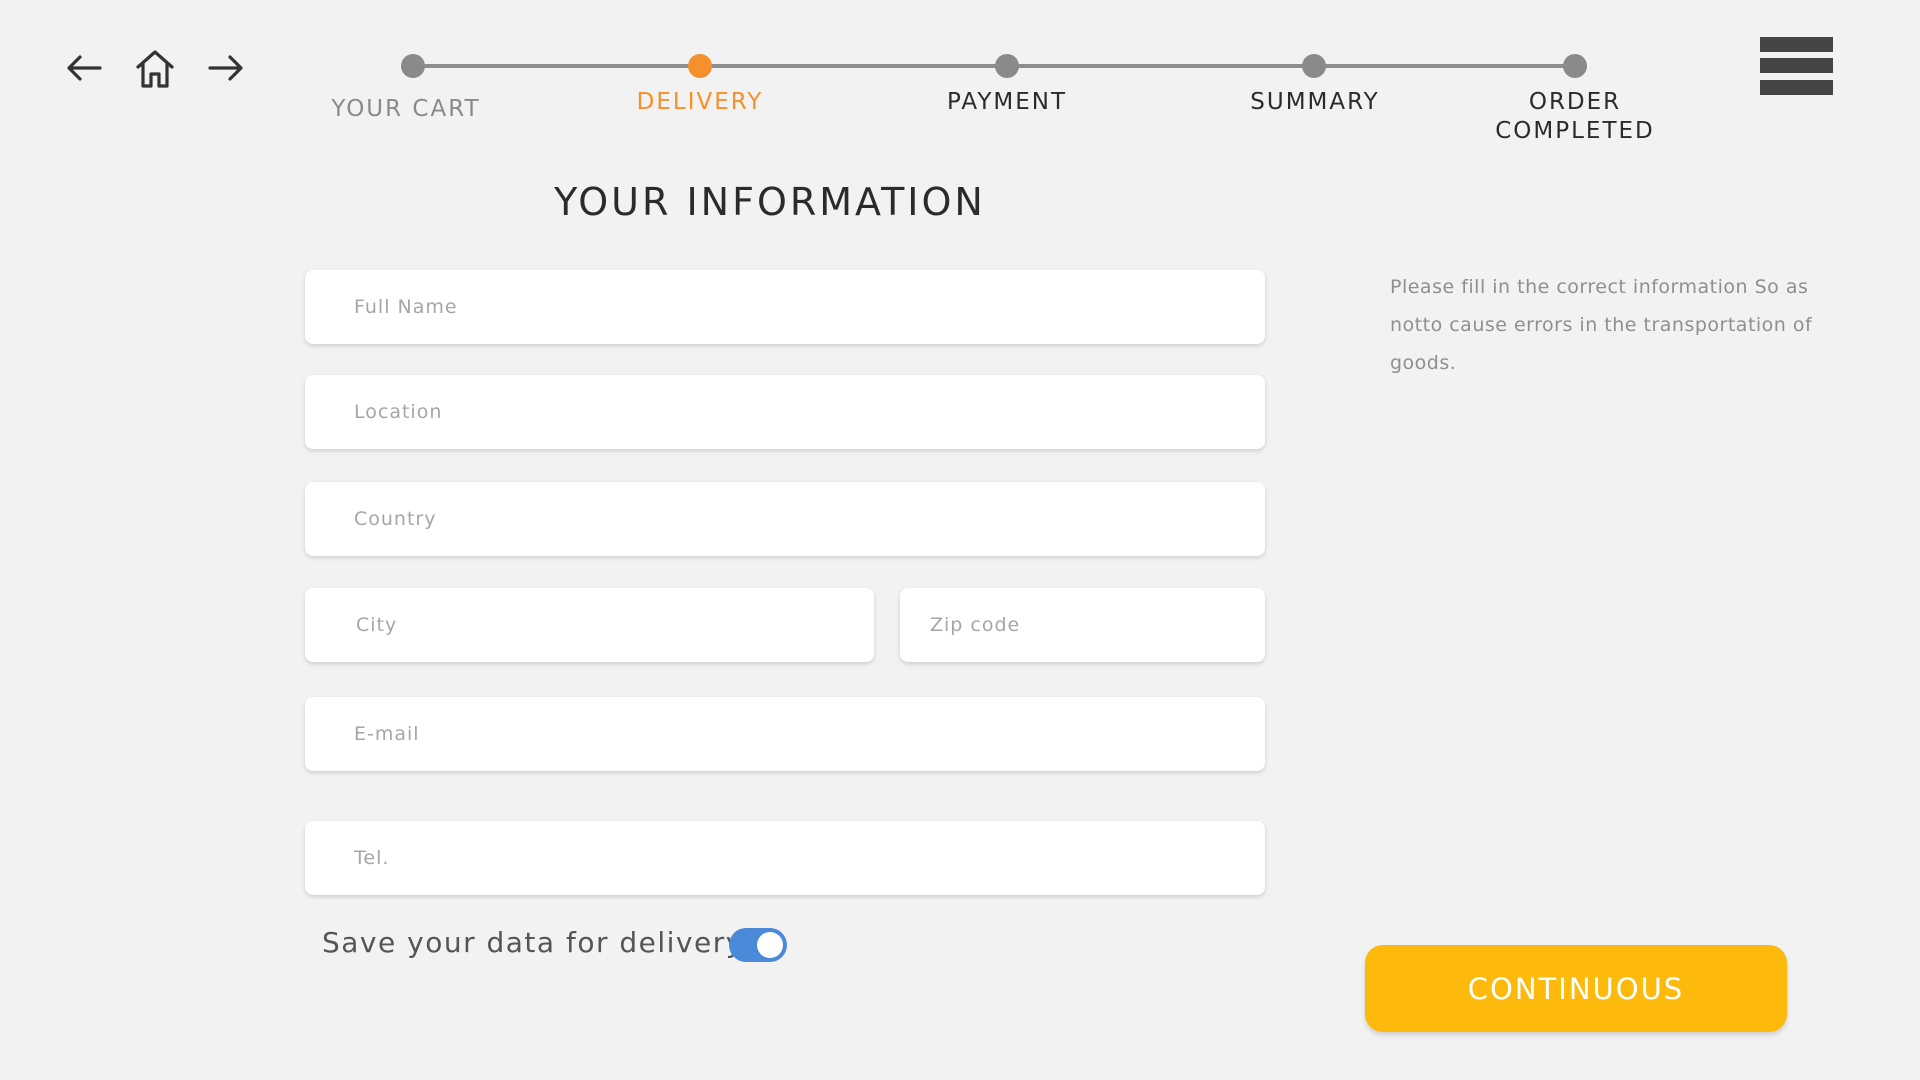 The image size is (1920, 1080). I want to click on tel-field, so click(785, 858).